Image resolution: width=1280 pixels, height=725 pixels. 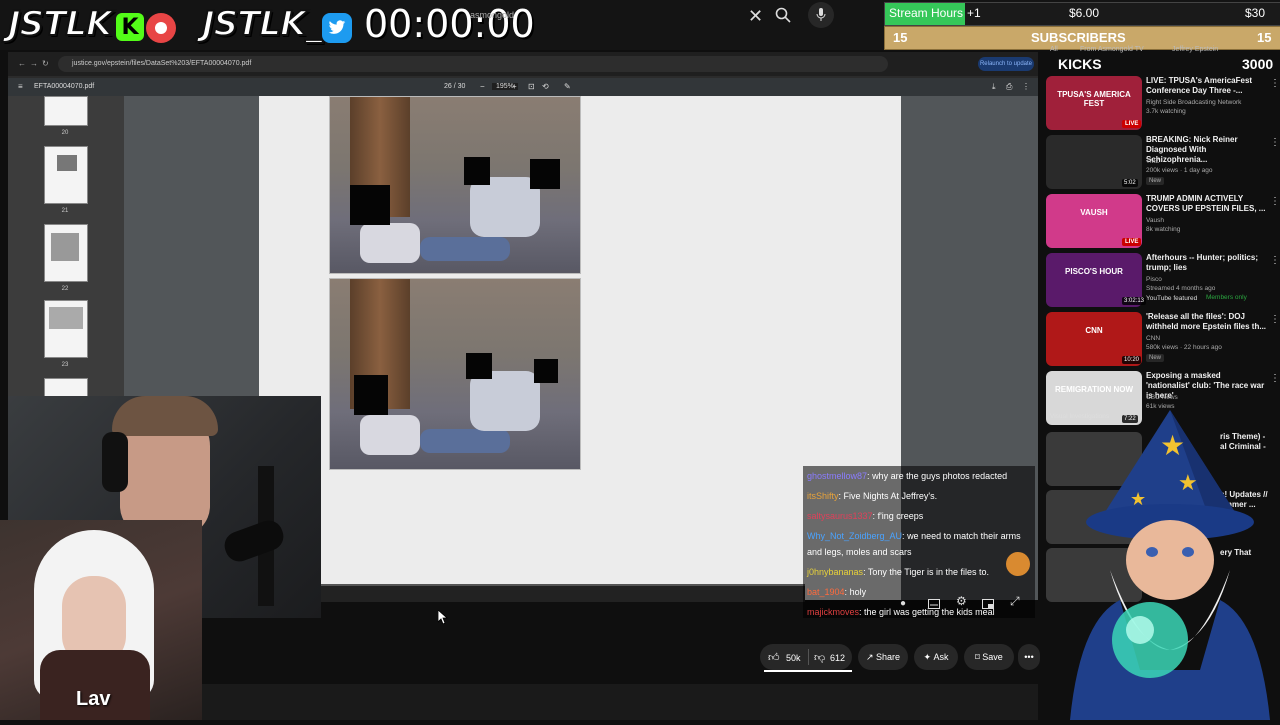 What do you see at coordinates (65, 289) in the screenshot?
I see `thumbnail-number: 22` at bounding box center [65, 289].